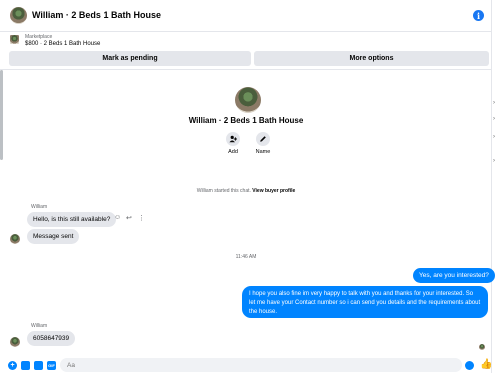 The width and height of the screenshot is (500, 373). What do you see at coordinates (12, 365) in the screenshot?
I see `plus-icon: +` at bounding box center [12, 365].